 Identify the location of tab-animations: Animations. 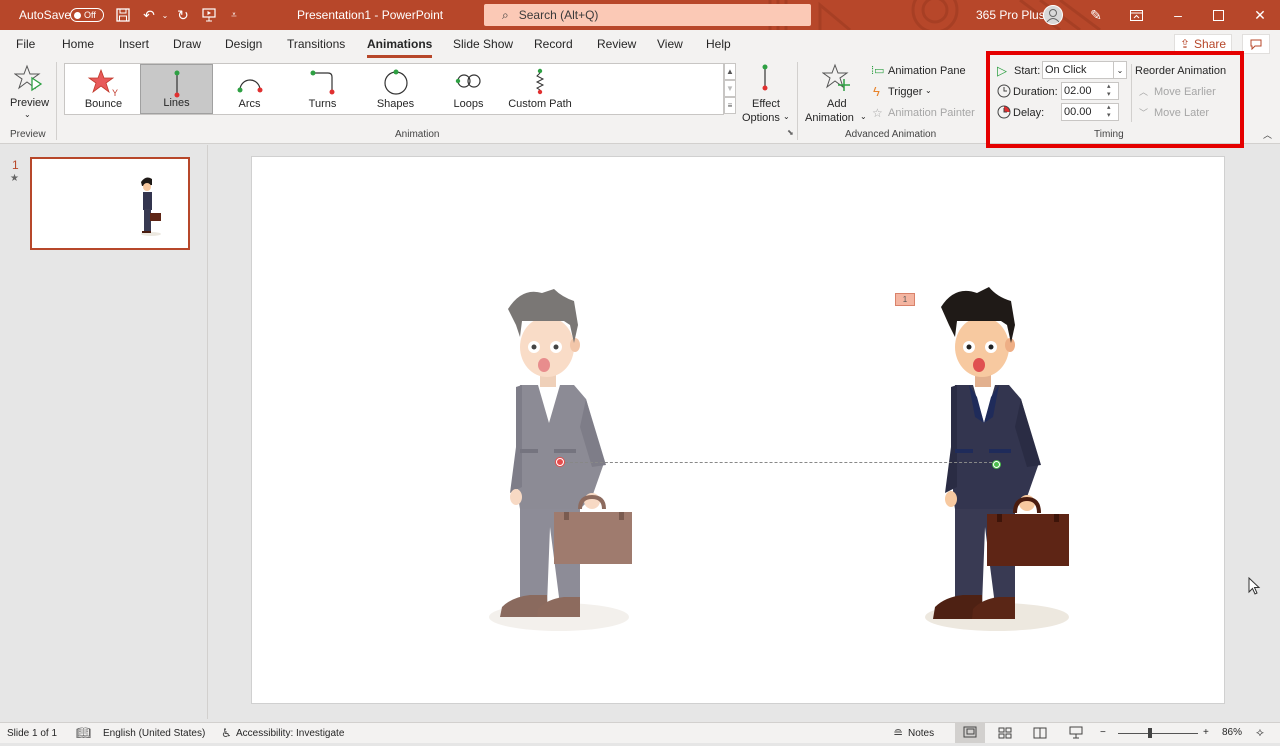
(400, 47).